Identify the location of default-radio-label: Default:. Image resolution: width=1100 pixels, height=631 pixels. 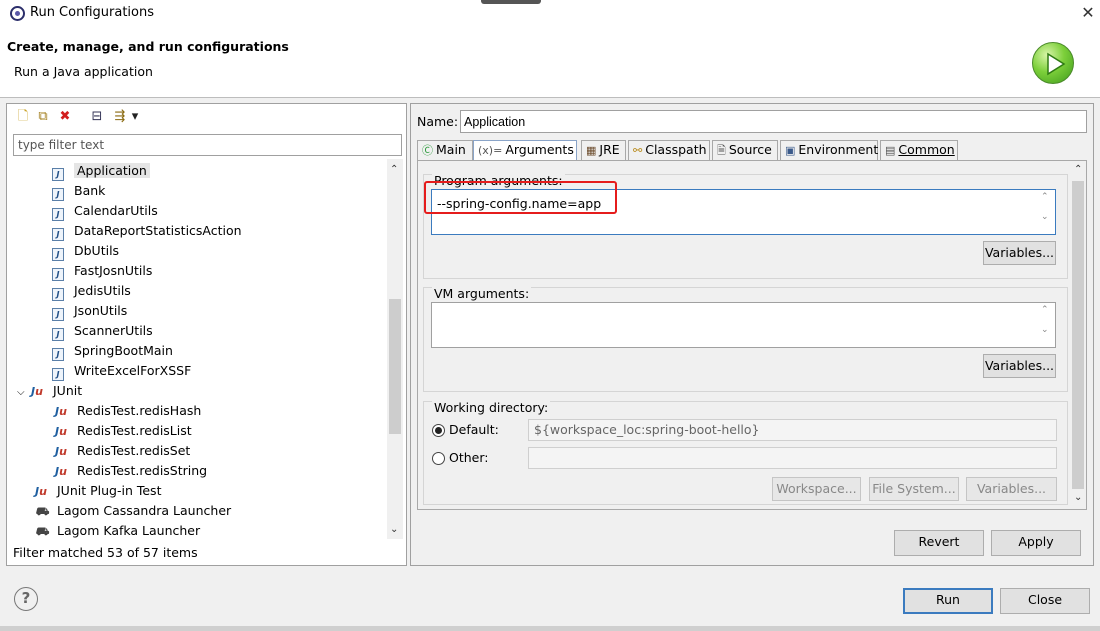
(474, 429).